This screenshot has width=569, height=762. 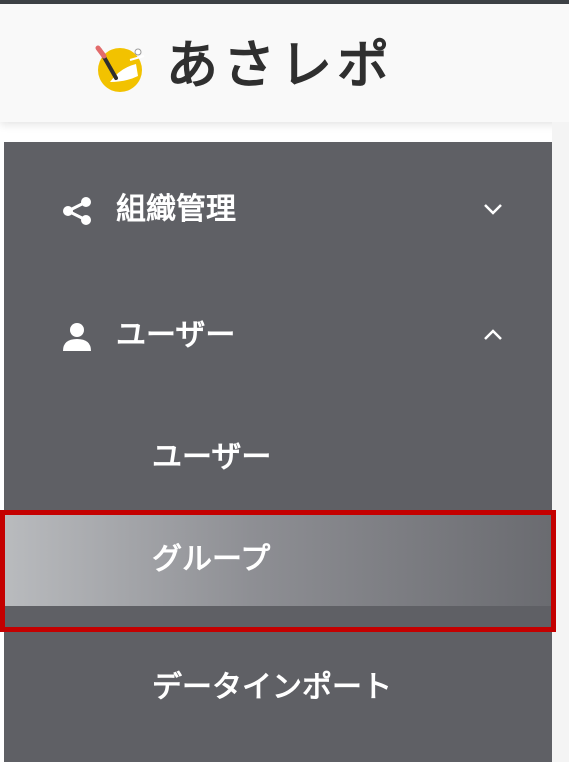 What do you see at coordinates (77, 211) in the screenshot?
I see `share-icon` at bounding box center [77, 211].